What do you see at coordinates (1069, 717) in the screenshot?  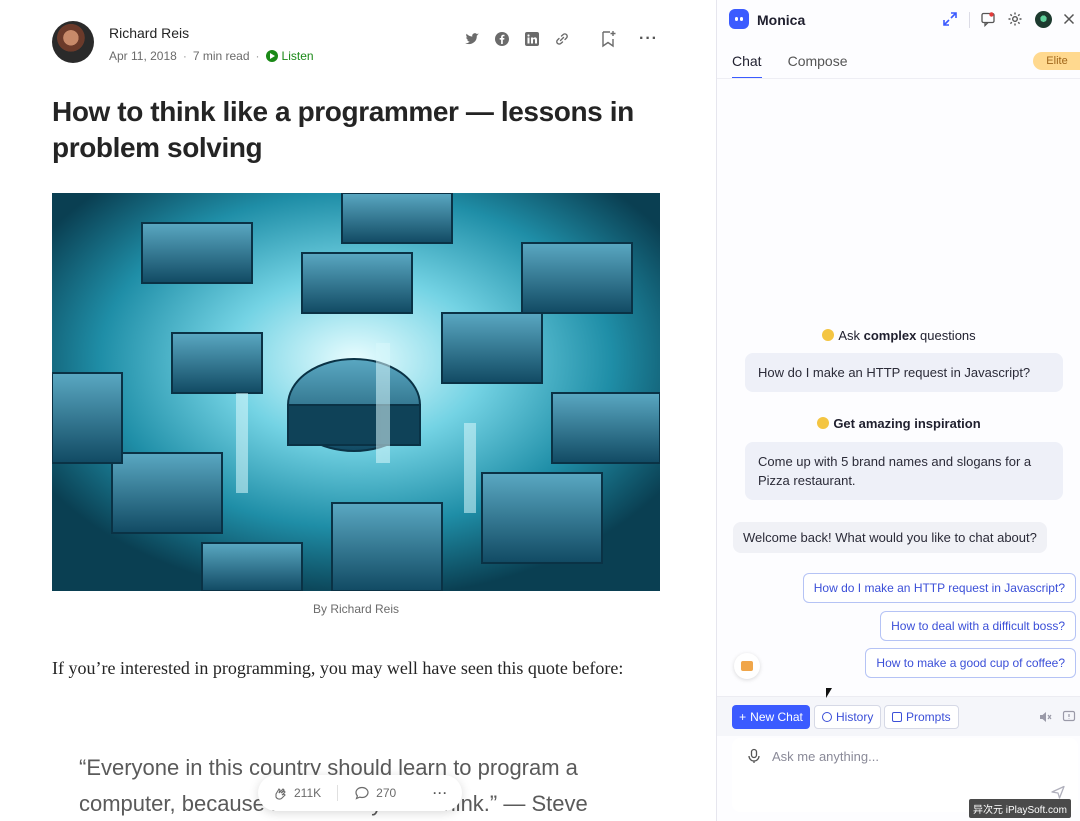 I see `chat-bubble-icon` at bounding box center [1069, 717].